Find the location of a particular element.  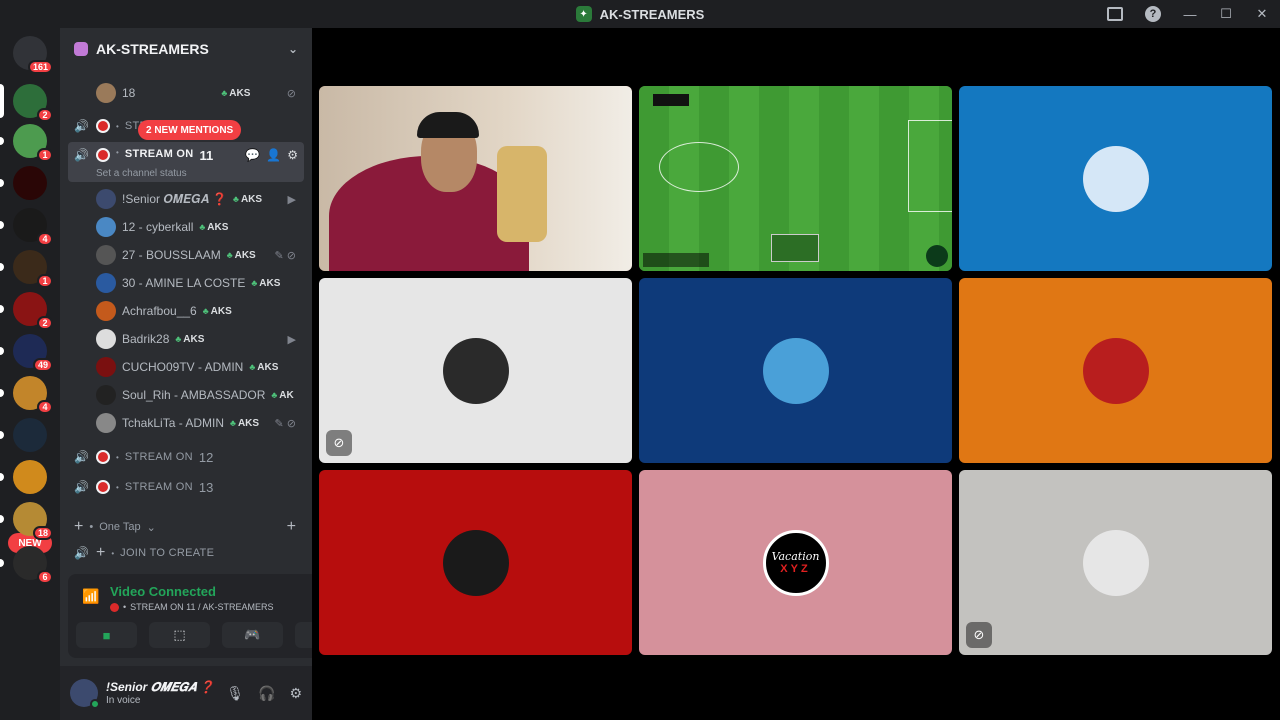

invite-icon: 👤 is located at coordinates (273, 155).